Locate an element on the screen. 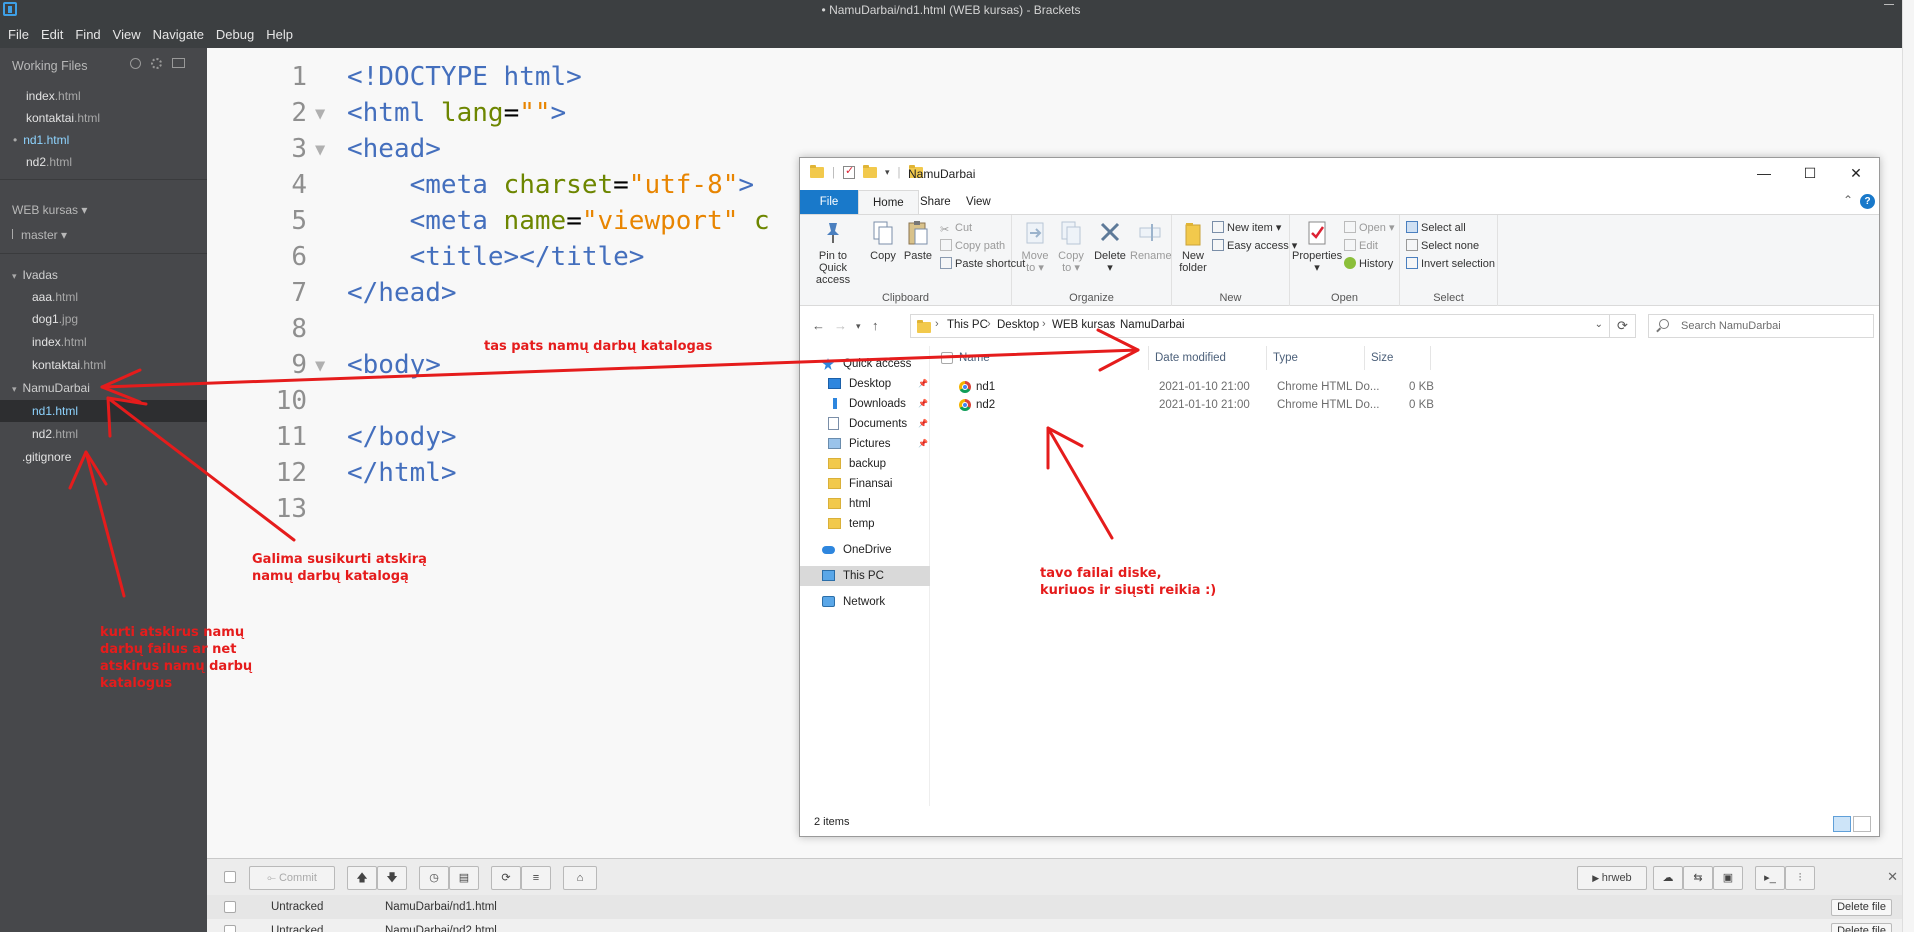 The height and width of the screenshot is (932, 1914). new-folder-button: New folder is located at coordinates (1193, 246).